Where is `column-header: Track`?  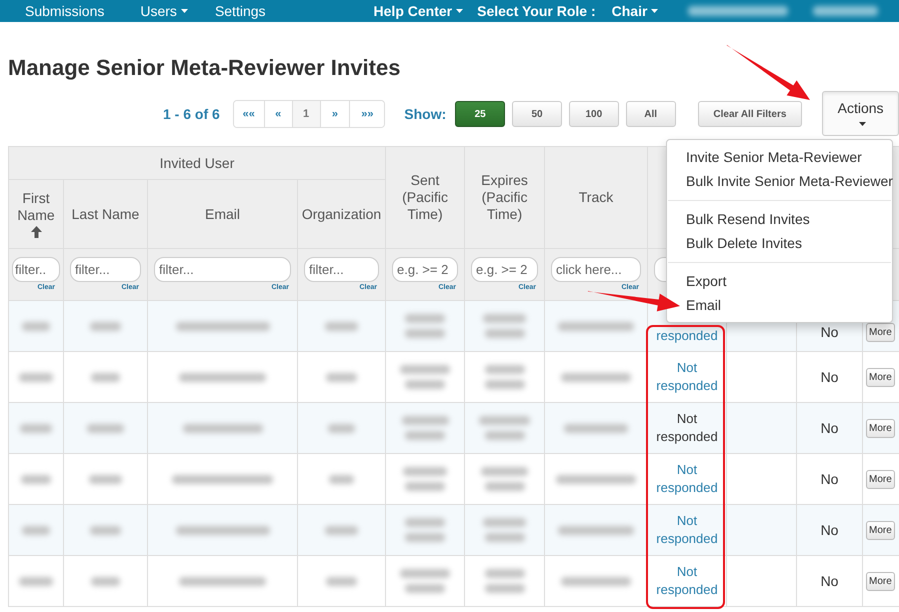 column-header: Track is located at coordinates (596, 197).